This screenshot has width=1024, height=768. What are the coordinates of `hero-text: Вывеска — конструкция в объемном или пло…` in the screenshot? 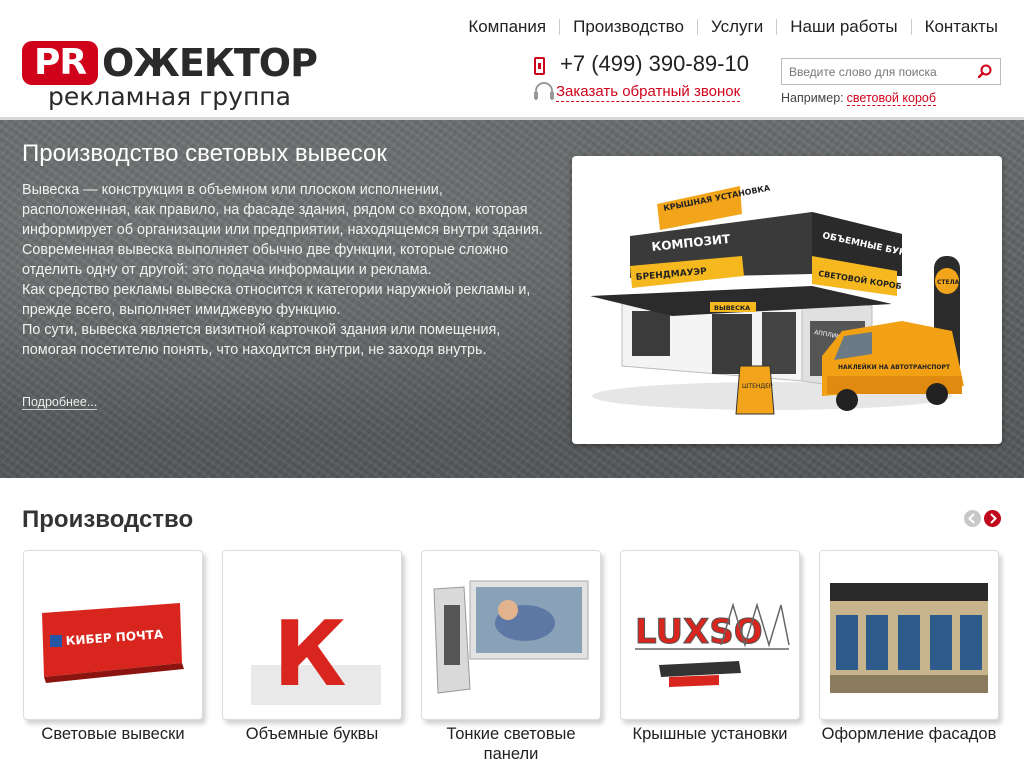 It's located at (287, 270).